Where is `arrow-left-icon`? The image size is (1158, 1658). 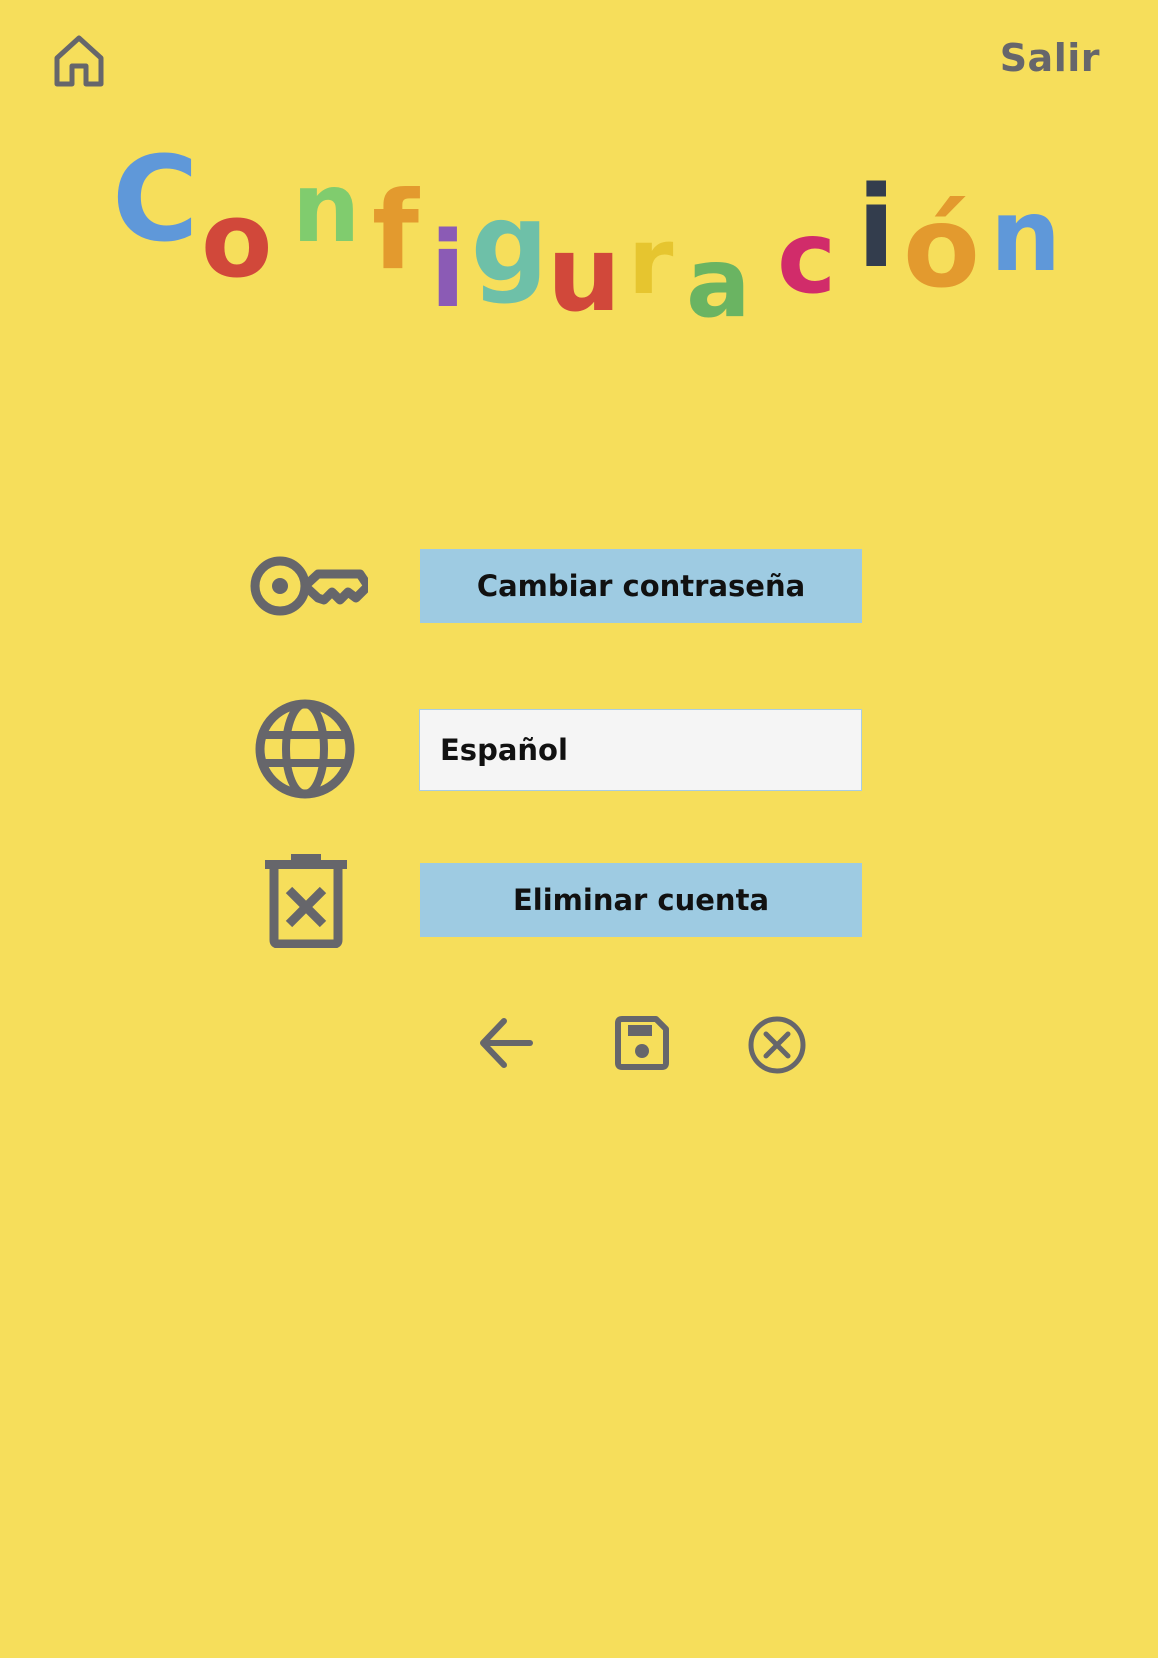
arrow-left-icon is located at coordinates (506, 1043).